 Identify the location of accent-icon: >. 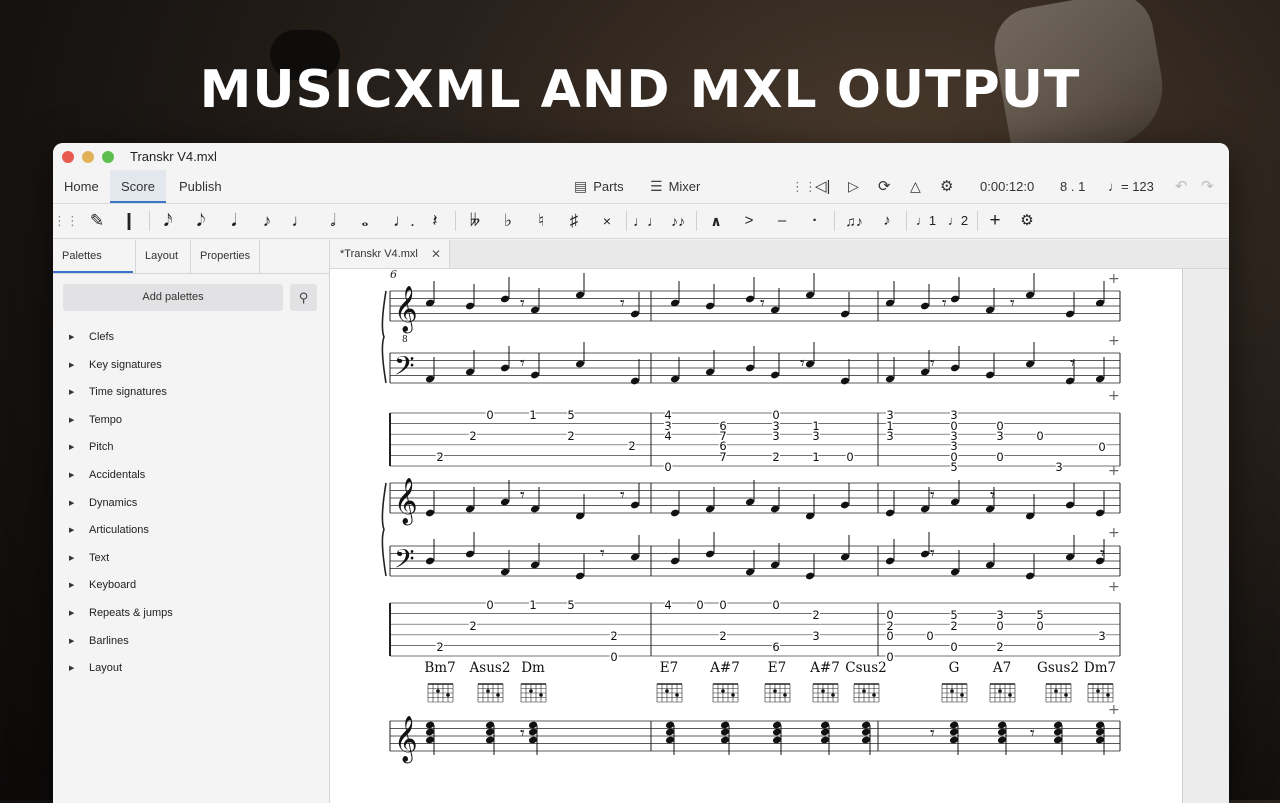
(749, 221).